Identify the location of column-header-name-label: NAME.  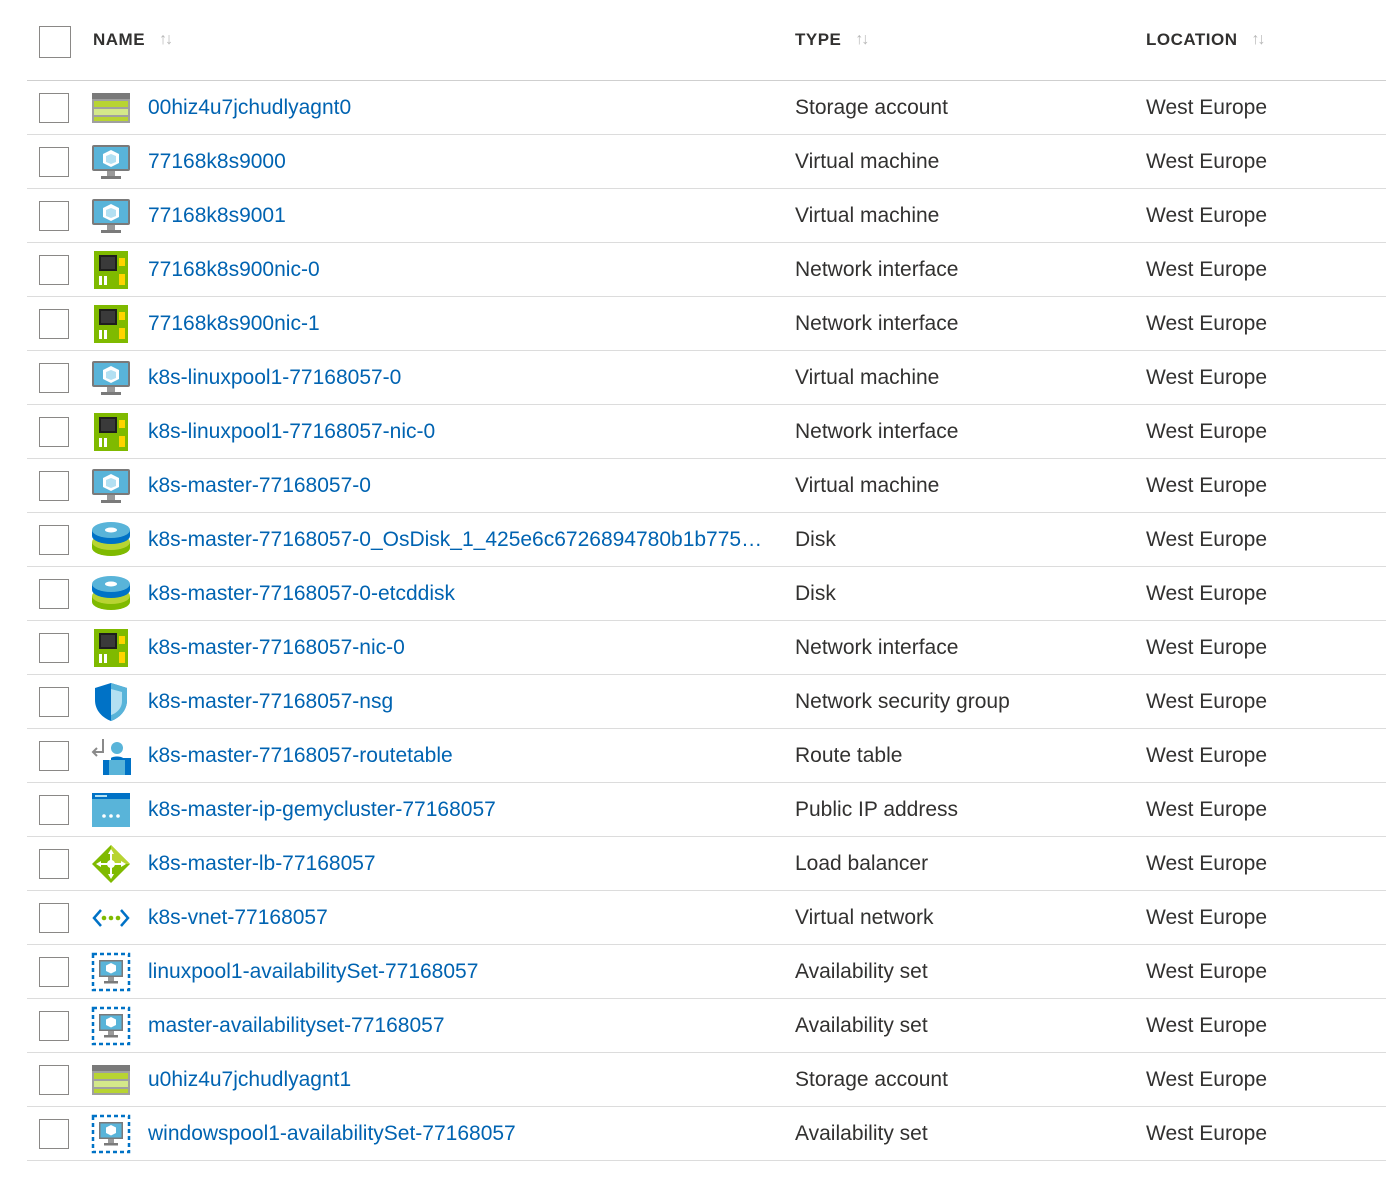
(119, 39).